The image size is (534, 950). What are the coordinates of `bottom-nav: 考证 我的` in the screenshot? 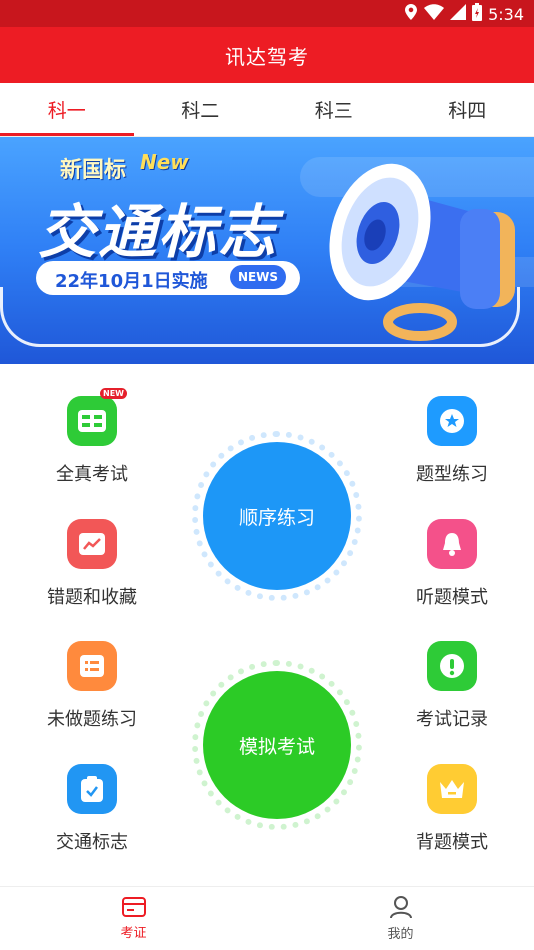 It's located at (267, 918).